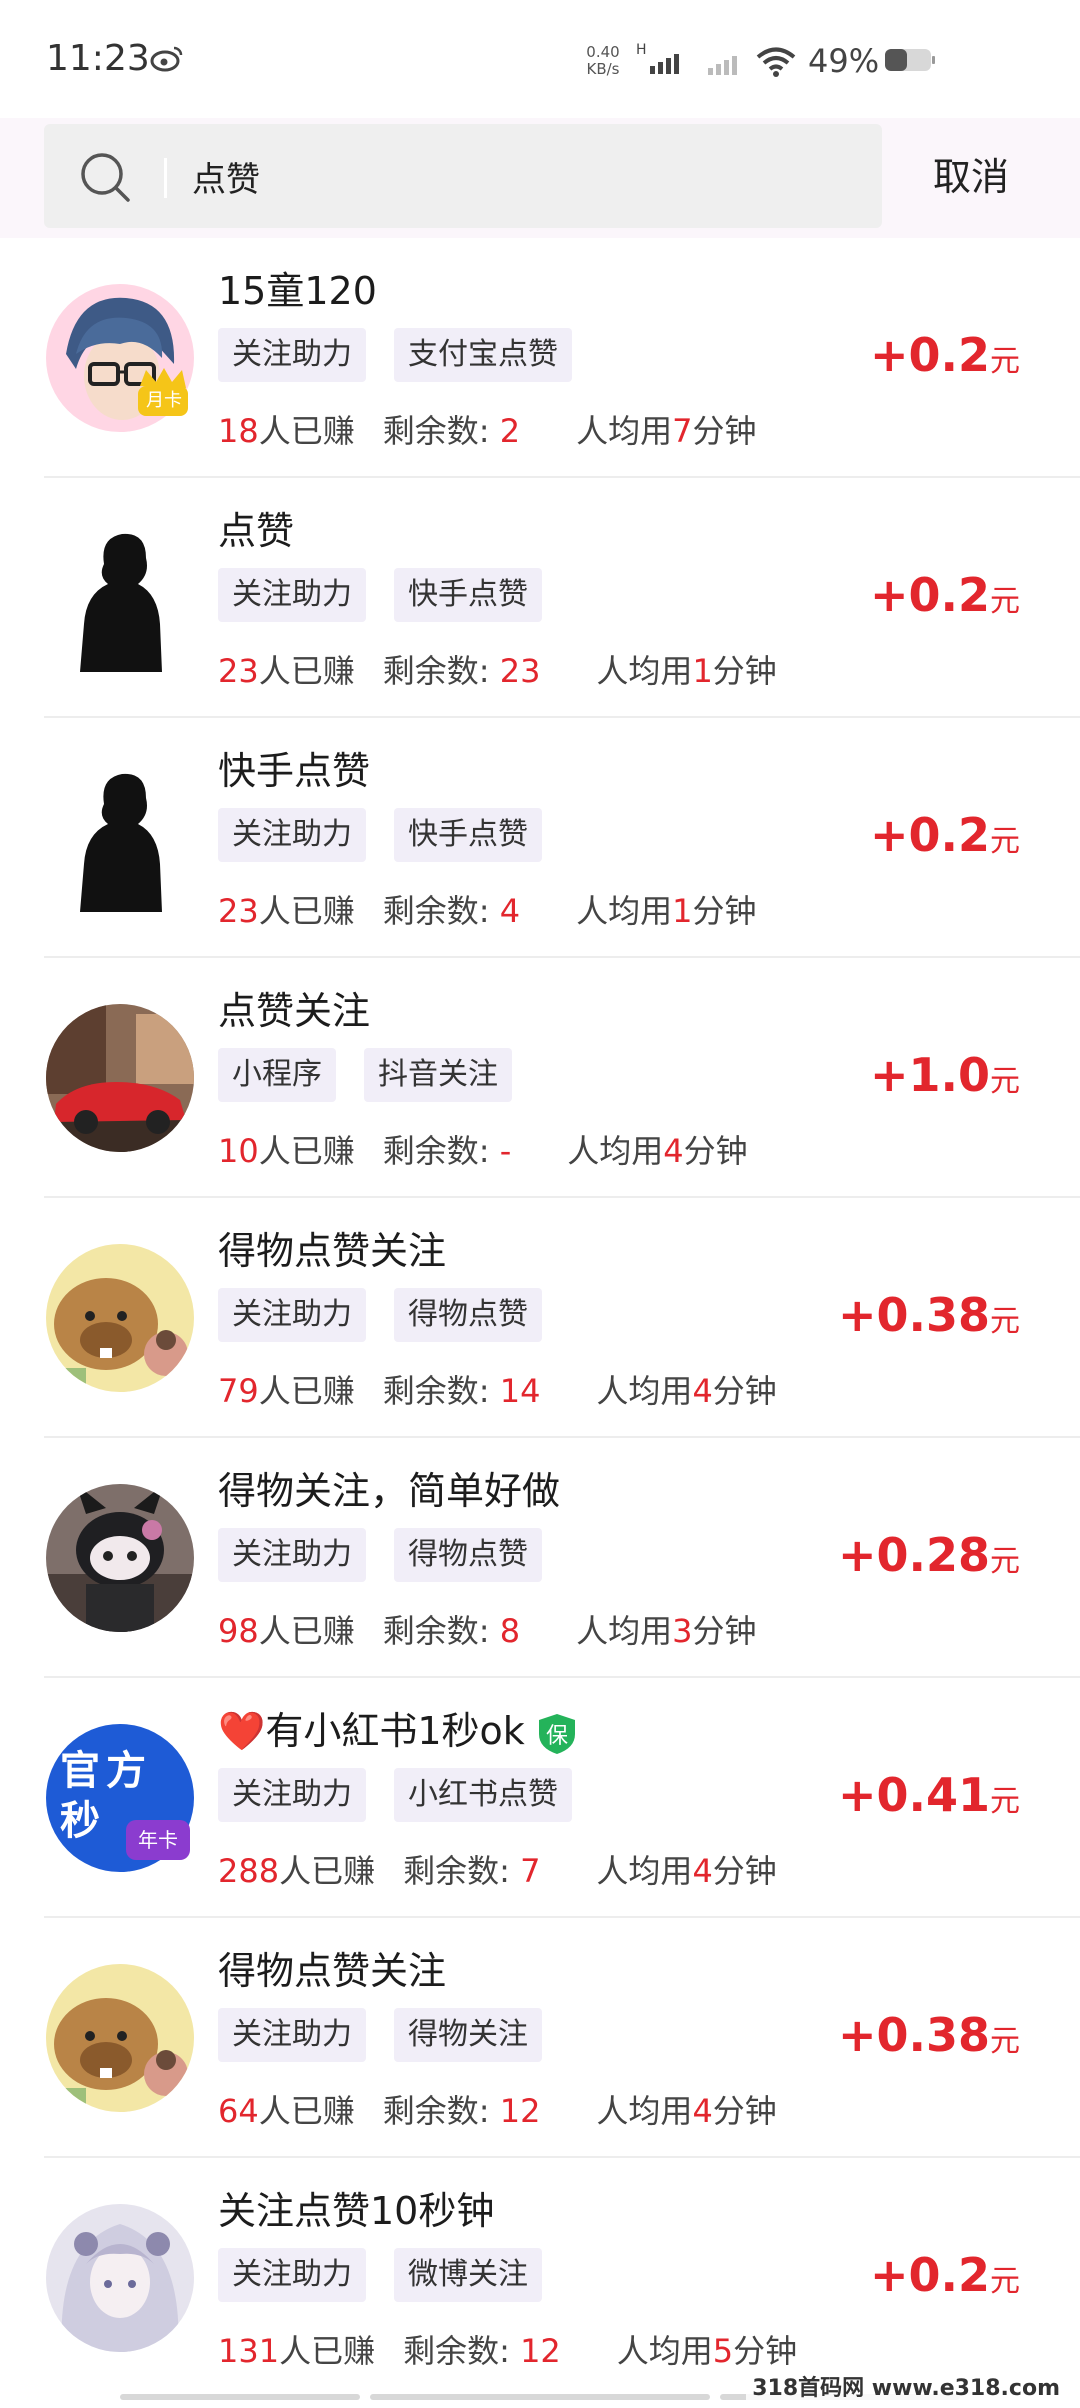  I want to click on tag-group: 关注助力 微博关注, so click(380, 2275).